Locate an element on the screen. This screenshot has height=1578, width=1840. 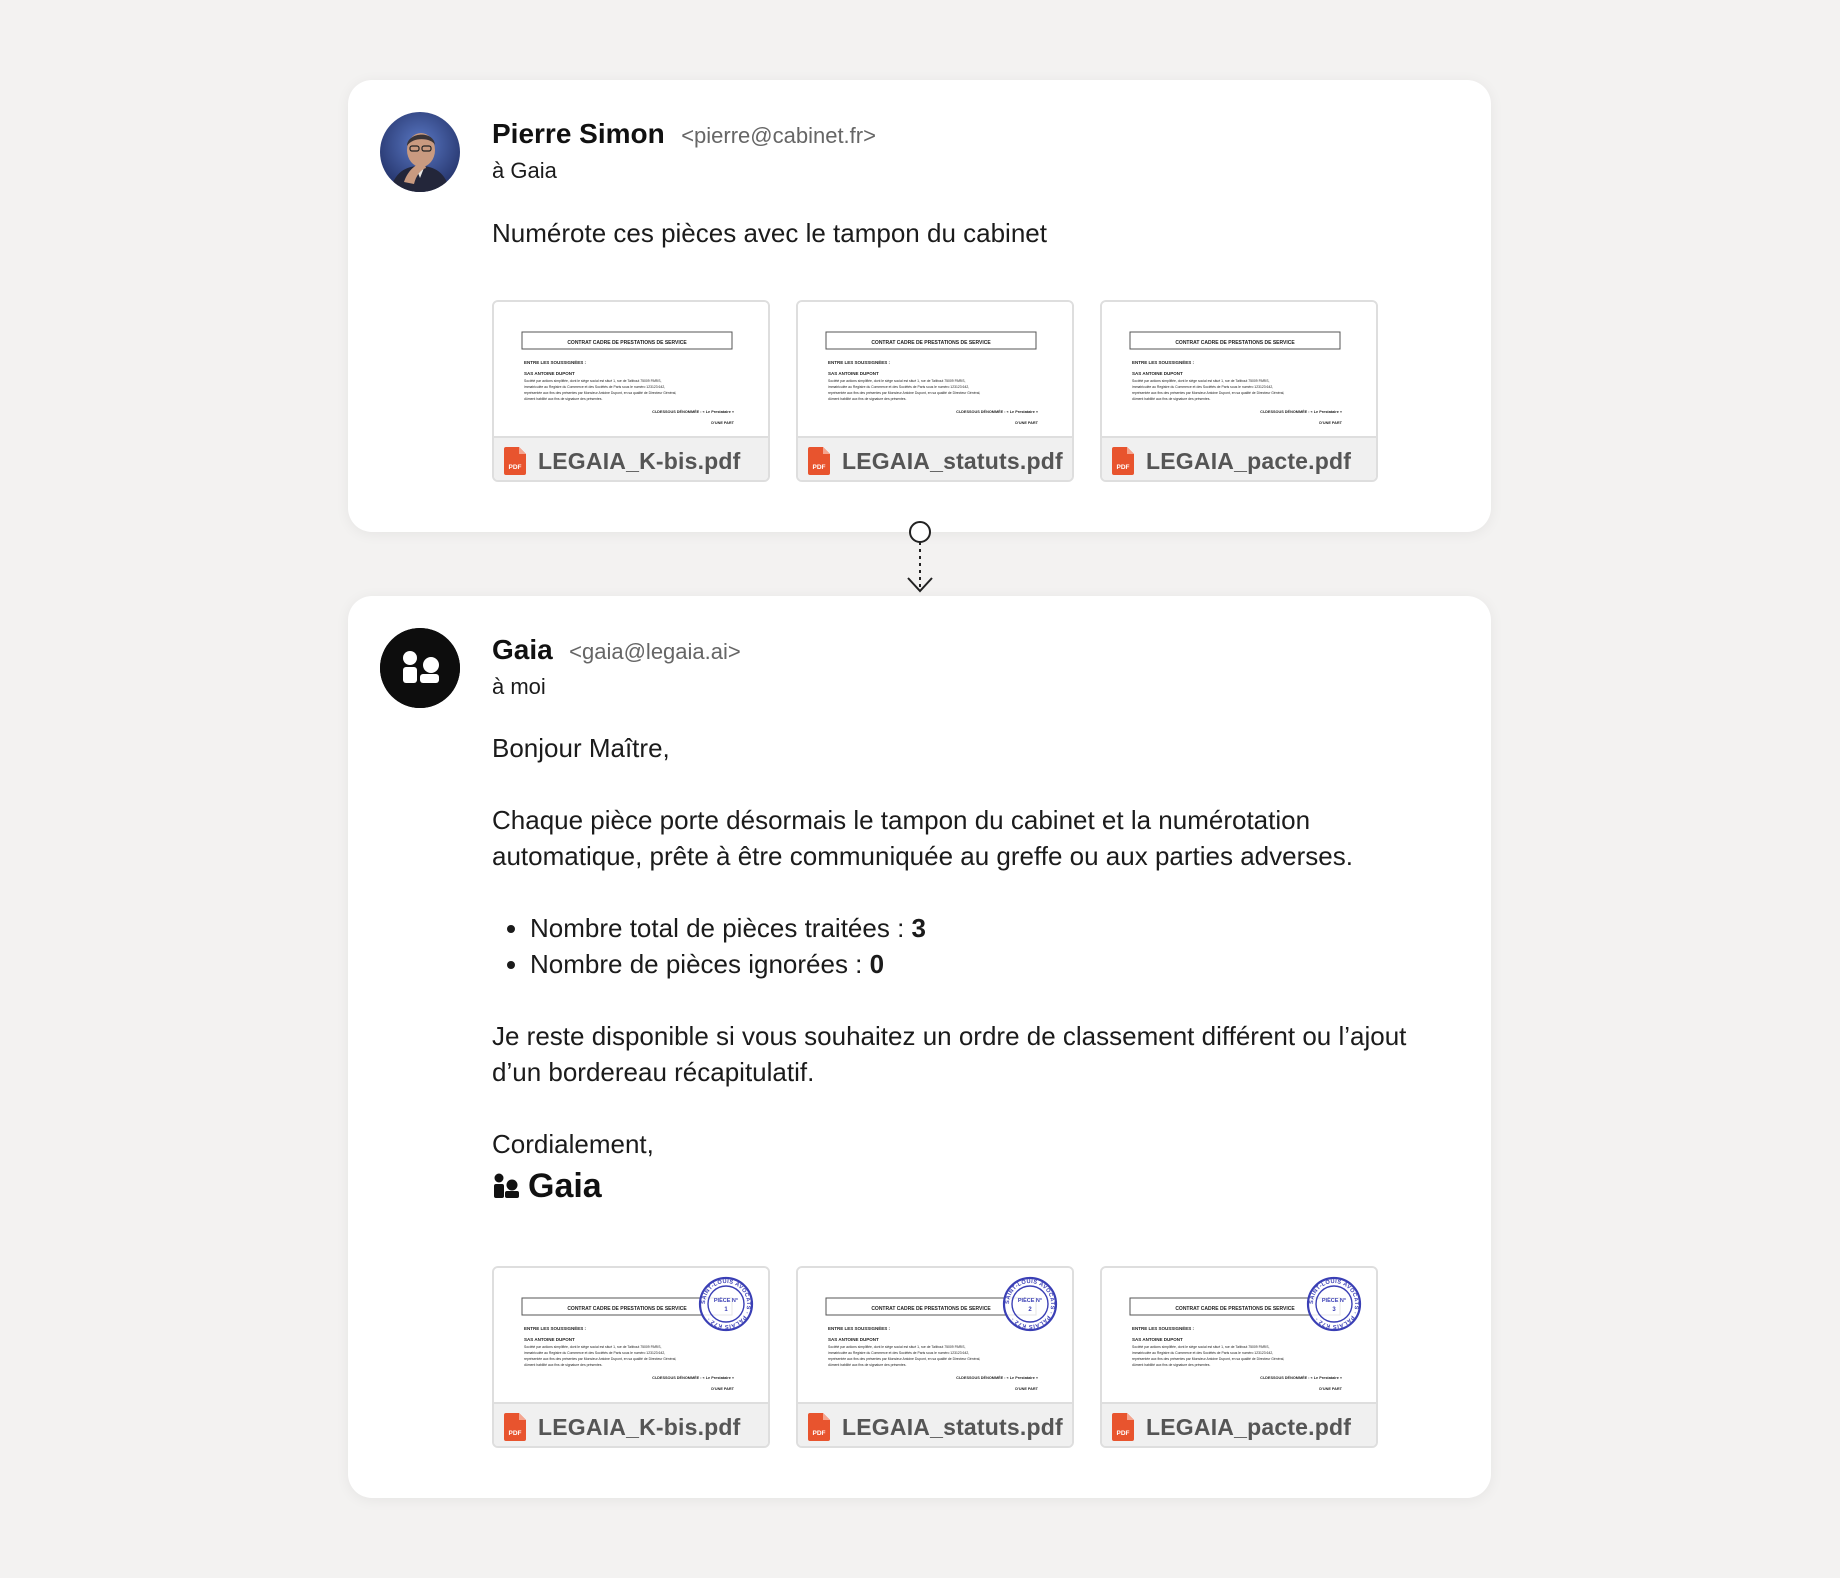
stat-value: 0 is located at coordinates (877, 964).